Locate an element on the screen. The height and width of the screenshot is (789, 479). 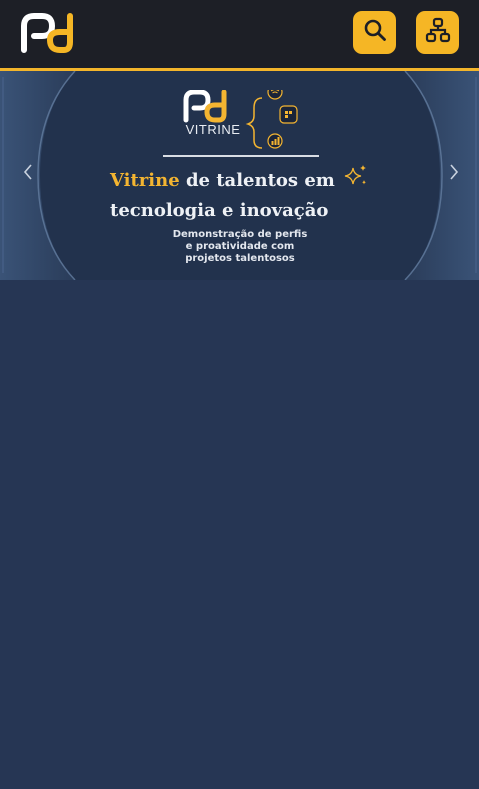
carousel-next-button is located at coordinates (454, 174).